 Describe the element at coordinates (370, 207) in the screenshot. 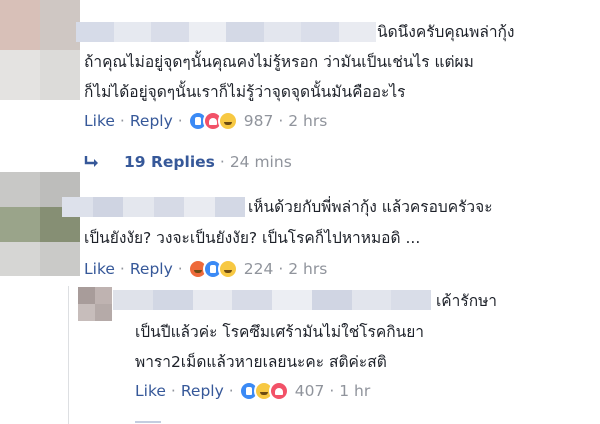

I see `comment-text-line: เห็นด้วยกับพี่พล่ากุ้ง แล้วครอบครัวจะ` at that location.